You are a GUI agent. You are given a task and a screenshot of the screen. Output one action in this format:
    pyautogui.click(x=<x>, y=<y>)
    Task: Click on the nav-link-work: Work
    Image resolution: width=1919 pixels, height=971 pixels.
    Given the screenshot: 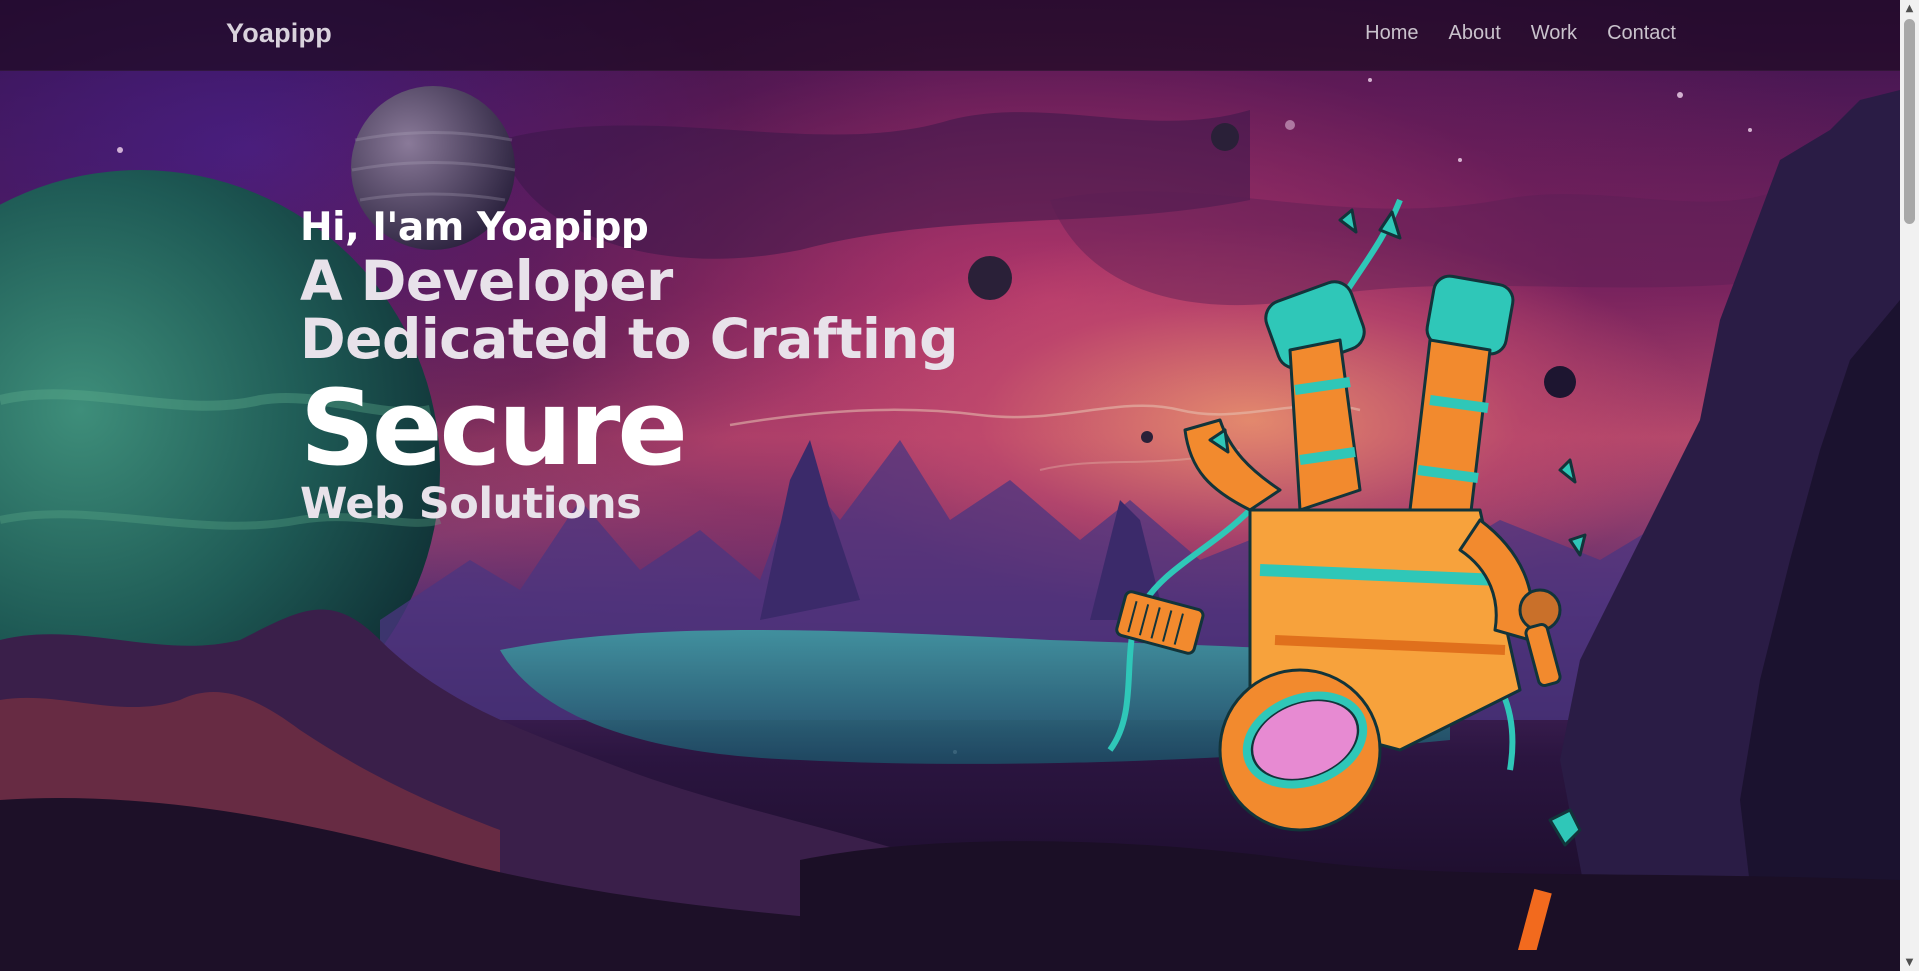 What is the action you would take?
    pyautogui.click(x=1554, y=33)
    